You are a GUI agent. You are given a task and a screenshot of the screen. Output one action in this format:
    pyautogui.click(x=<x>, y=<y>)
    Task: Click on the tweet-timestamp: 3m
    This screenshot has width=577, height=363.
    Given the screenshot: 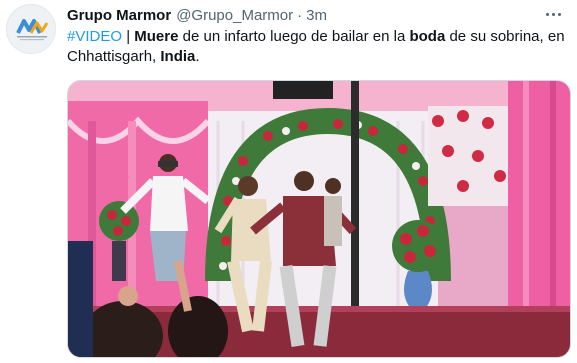 What is the action you would take?
    pyautogui.click(x=316, y=15)
    